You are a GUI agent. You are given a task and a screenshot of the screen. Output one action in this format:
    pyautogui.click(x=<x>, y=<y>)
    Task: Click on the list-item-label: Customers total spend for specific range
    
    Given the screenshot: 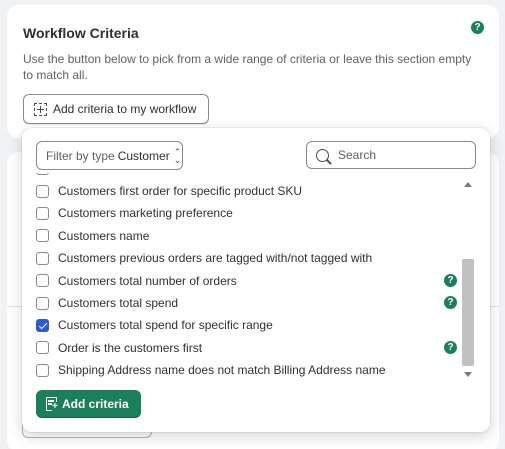 What is the action you would take?
    pyautogui.click(x=165, y=325)
    